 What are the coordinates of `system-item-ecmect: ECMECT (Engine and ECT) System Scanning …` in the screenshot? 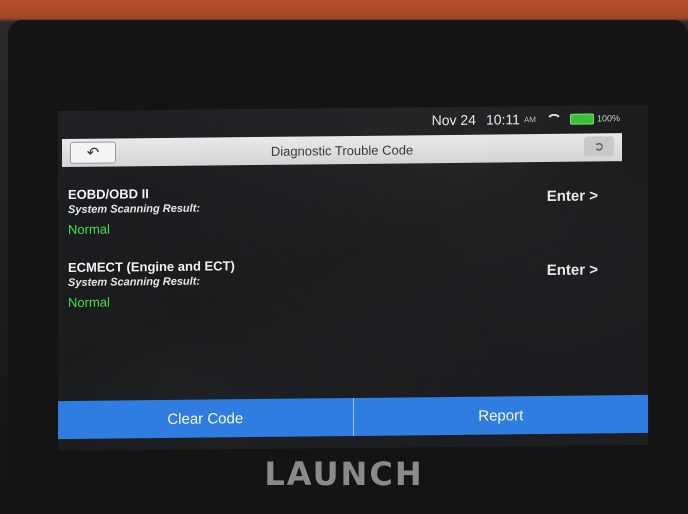 It's located at (348, 282).